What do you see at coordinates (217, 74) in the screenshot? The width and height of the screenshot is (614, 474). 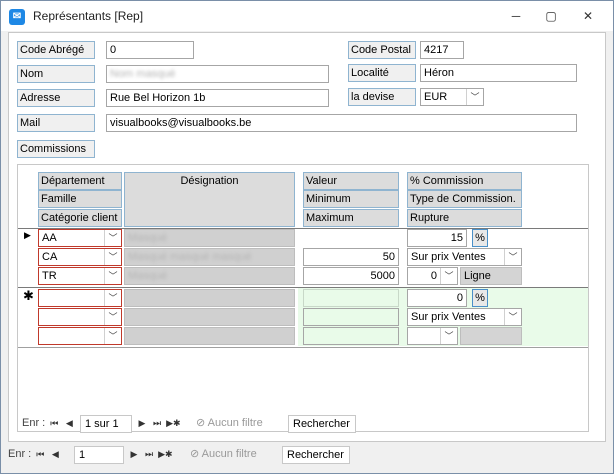 I see `nom-field: Nom masqué` at bounding box center [217, 74].